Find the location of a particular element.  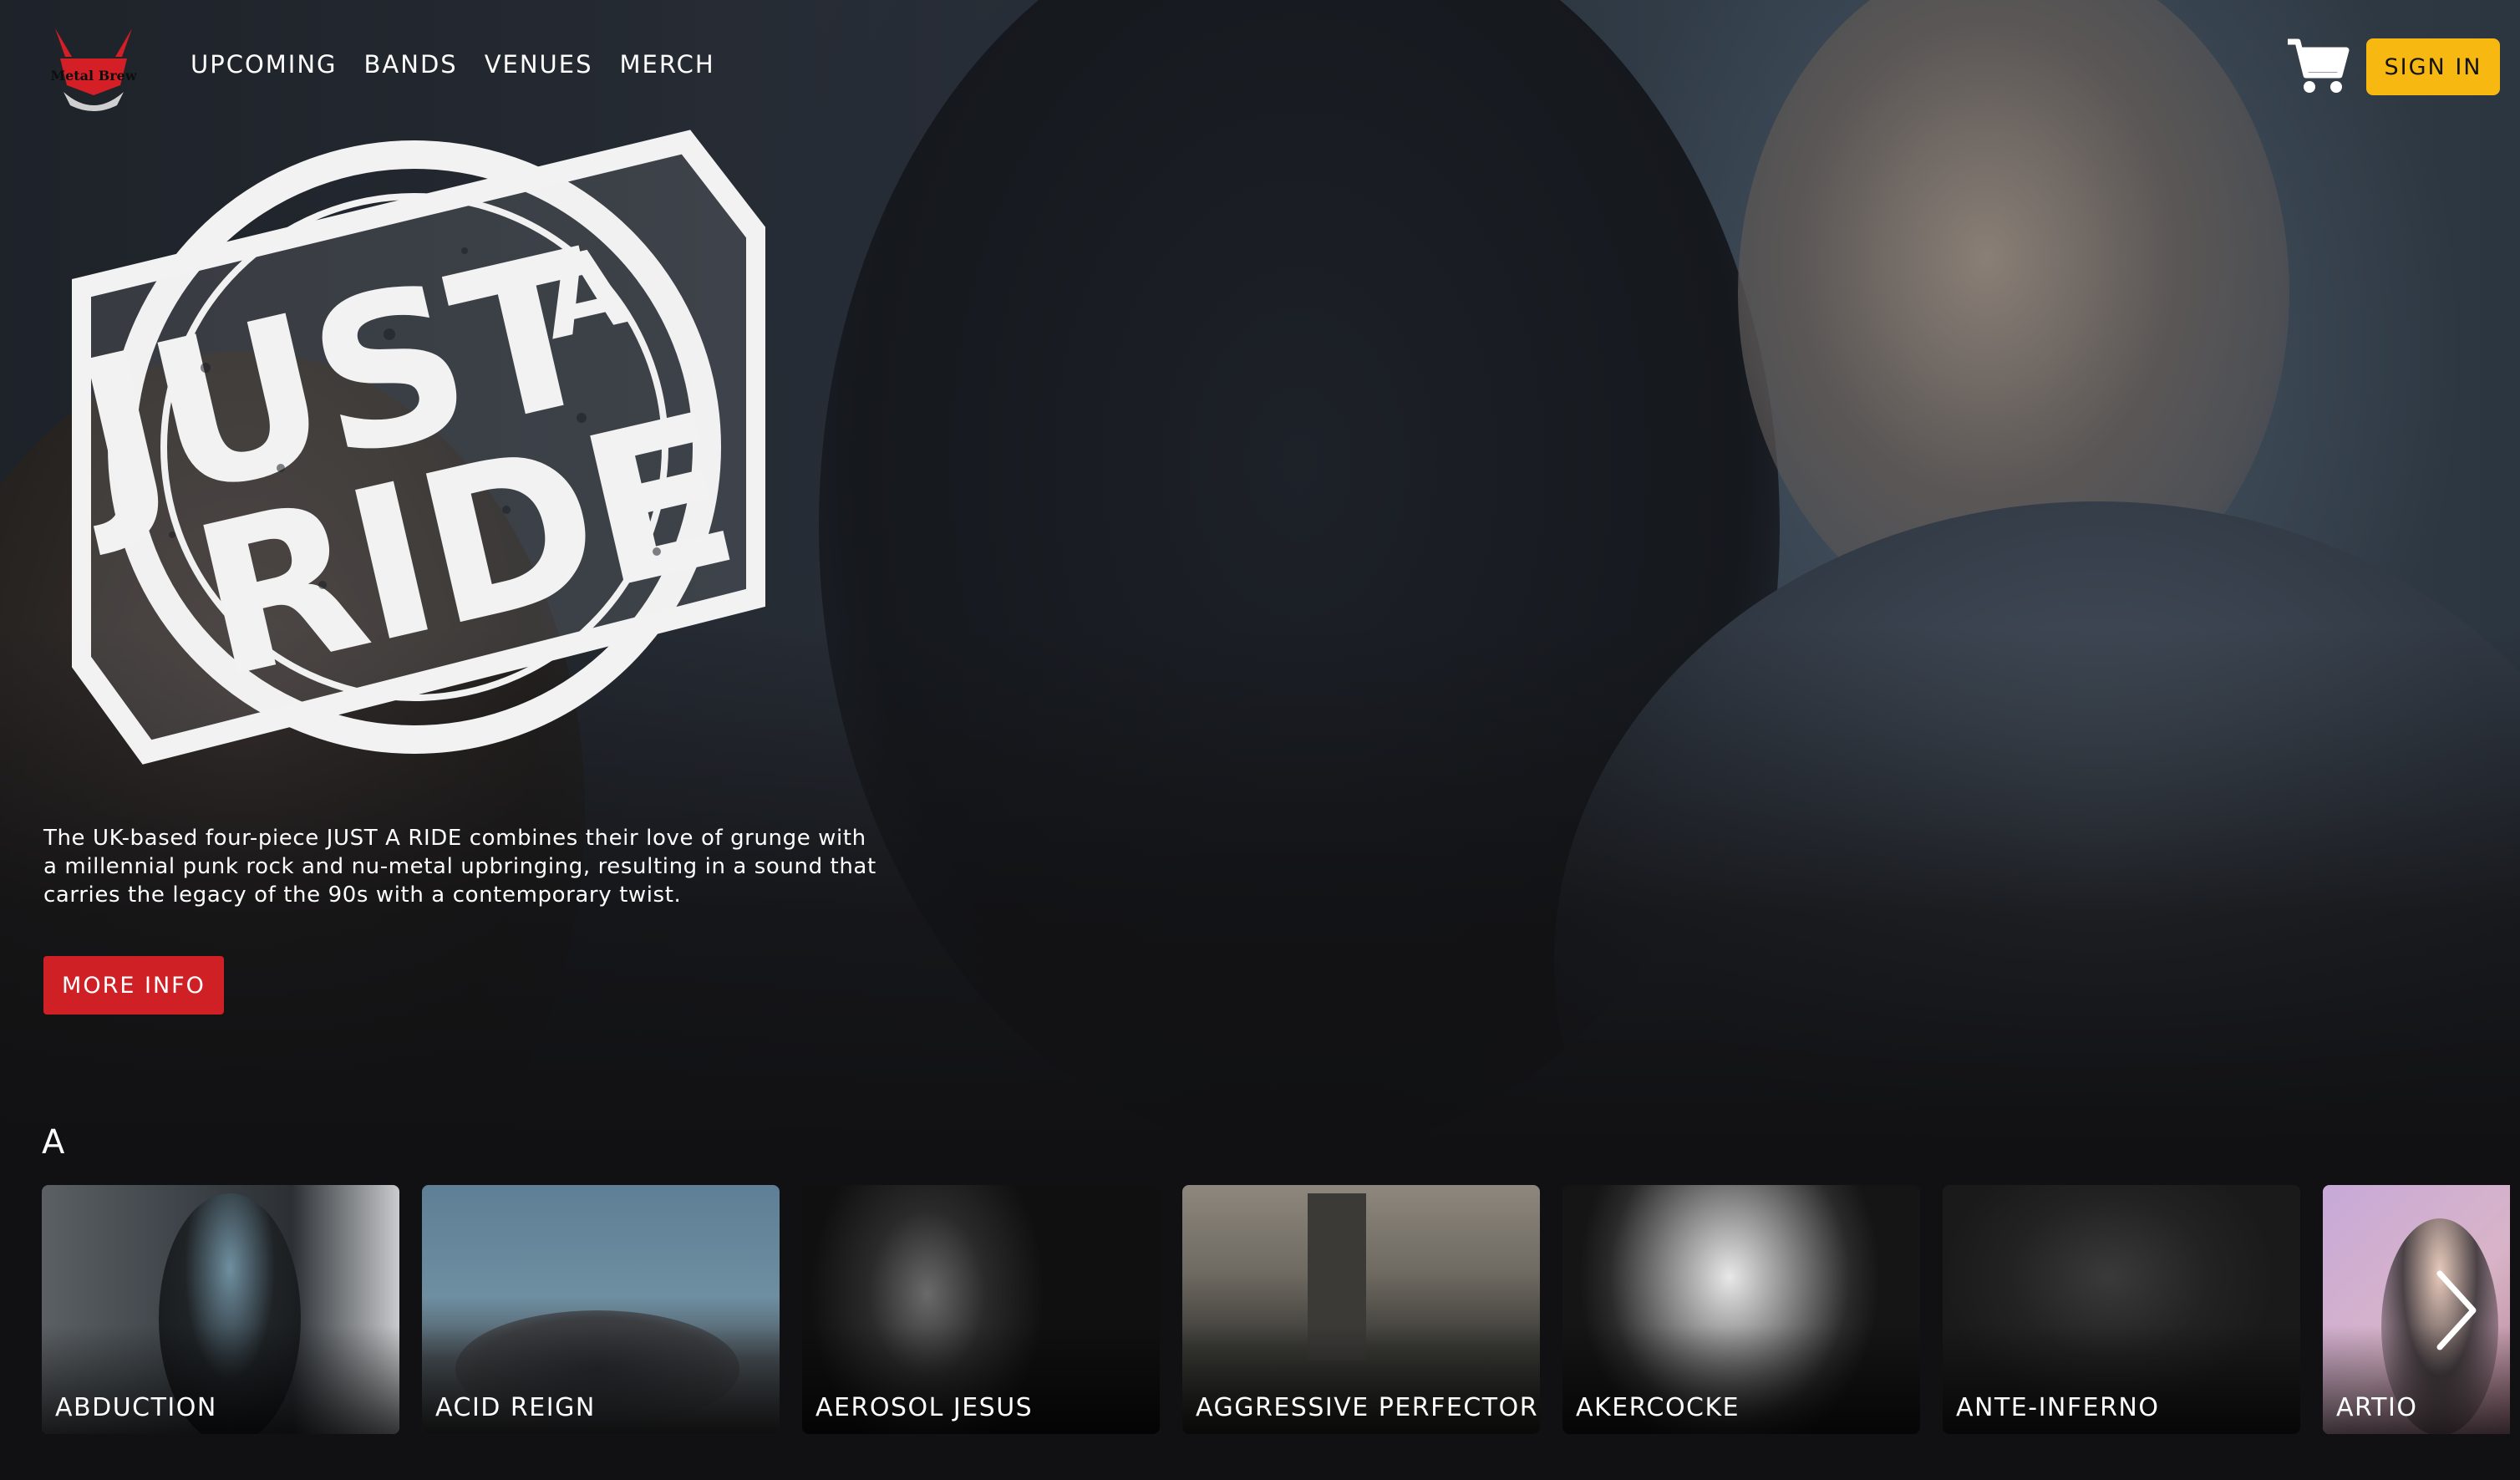

band-card-aggressive-perfector: AGGRESSIVE PERFECTOR is located at coordinates (1361, 1310).